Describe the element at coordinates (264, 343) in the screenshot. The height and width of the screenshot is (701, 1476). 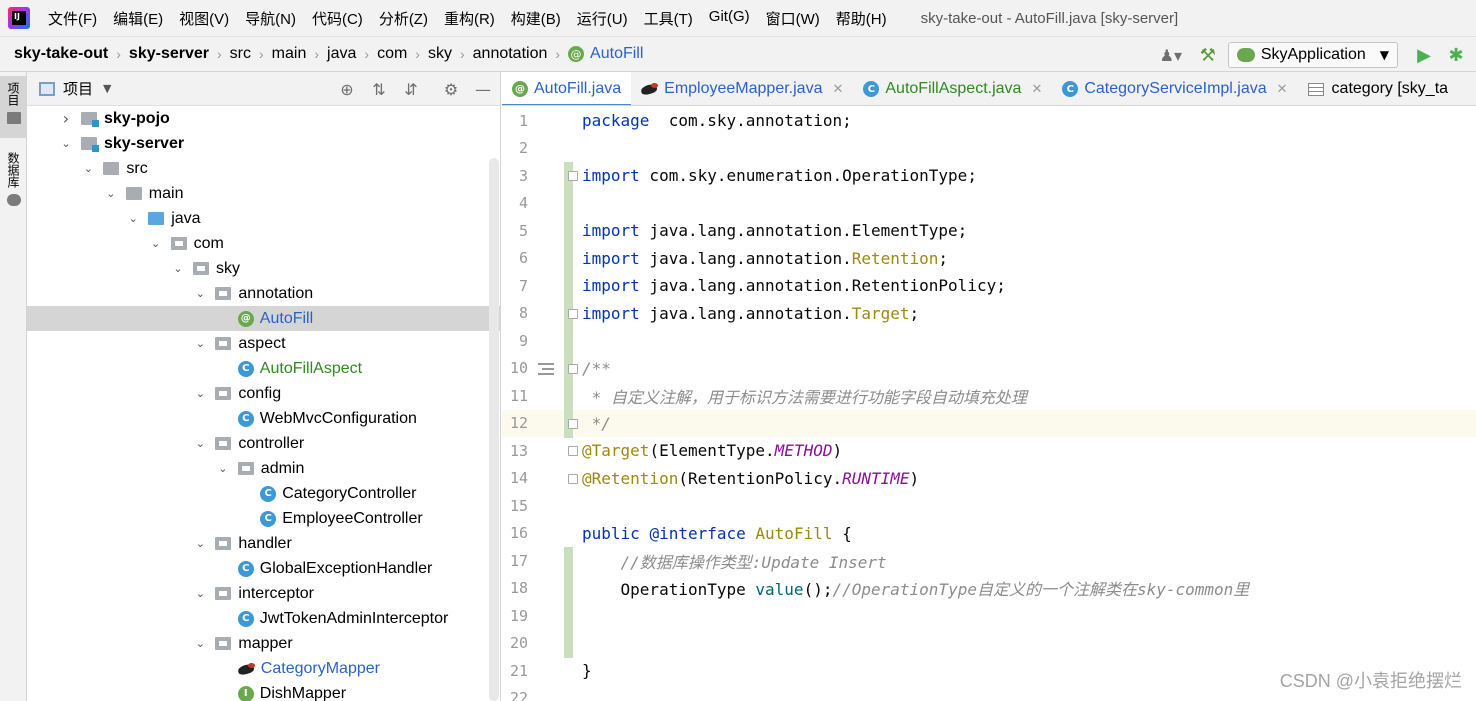
I see `tree-item: ⌄ aspect` at that location.